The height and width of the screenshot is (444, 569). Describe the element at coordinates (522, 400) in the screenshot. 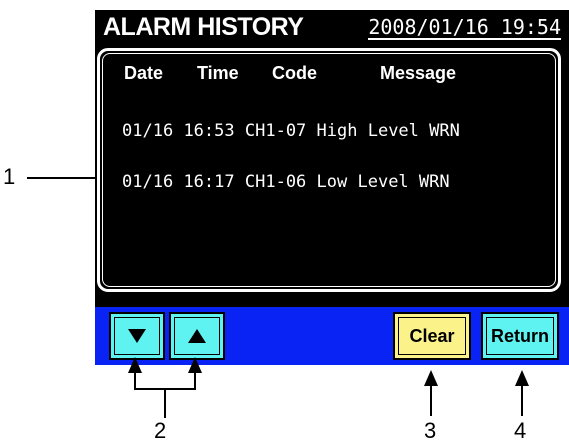

I see `callout-4-line` at that location.